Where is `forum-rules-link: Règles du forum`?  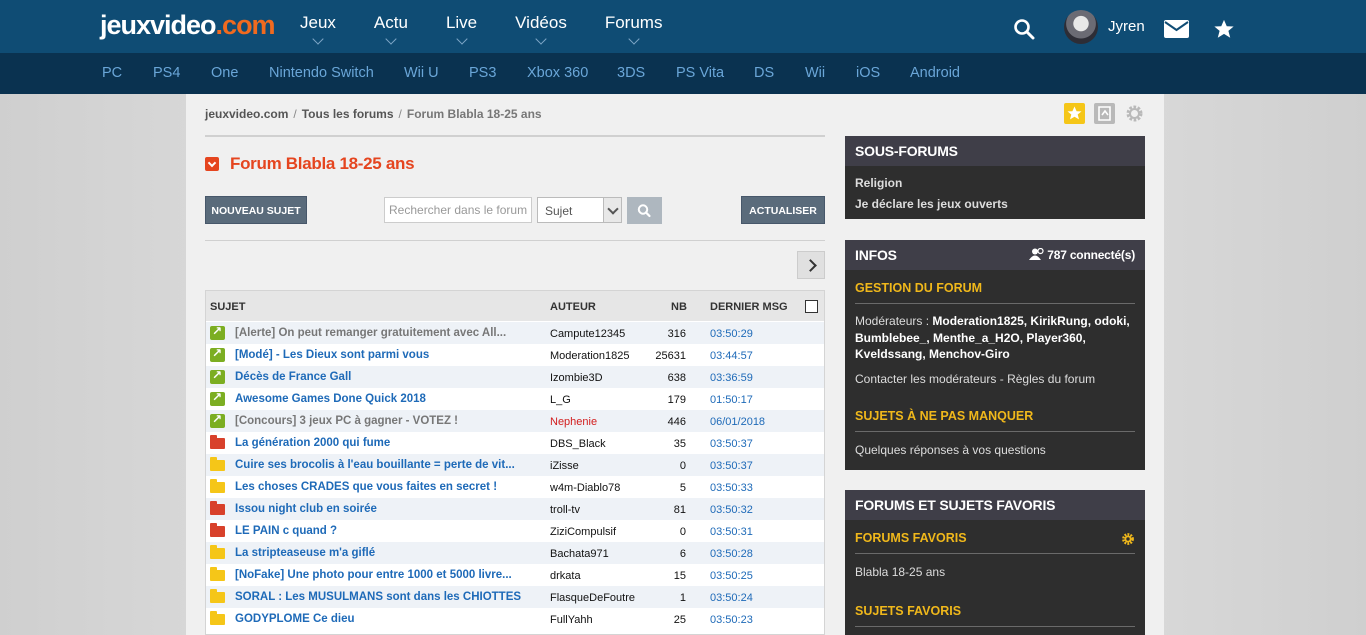
forum-rules-link: Règles du forum is located at coordinates (1051, 379).